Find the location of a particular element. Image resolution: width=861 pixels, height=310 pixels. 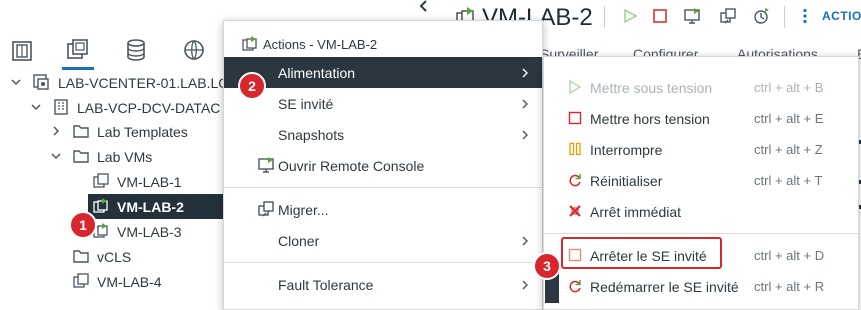

hosts-clusters-icon is located at coordinates (22, 50).